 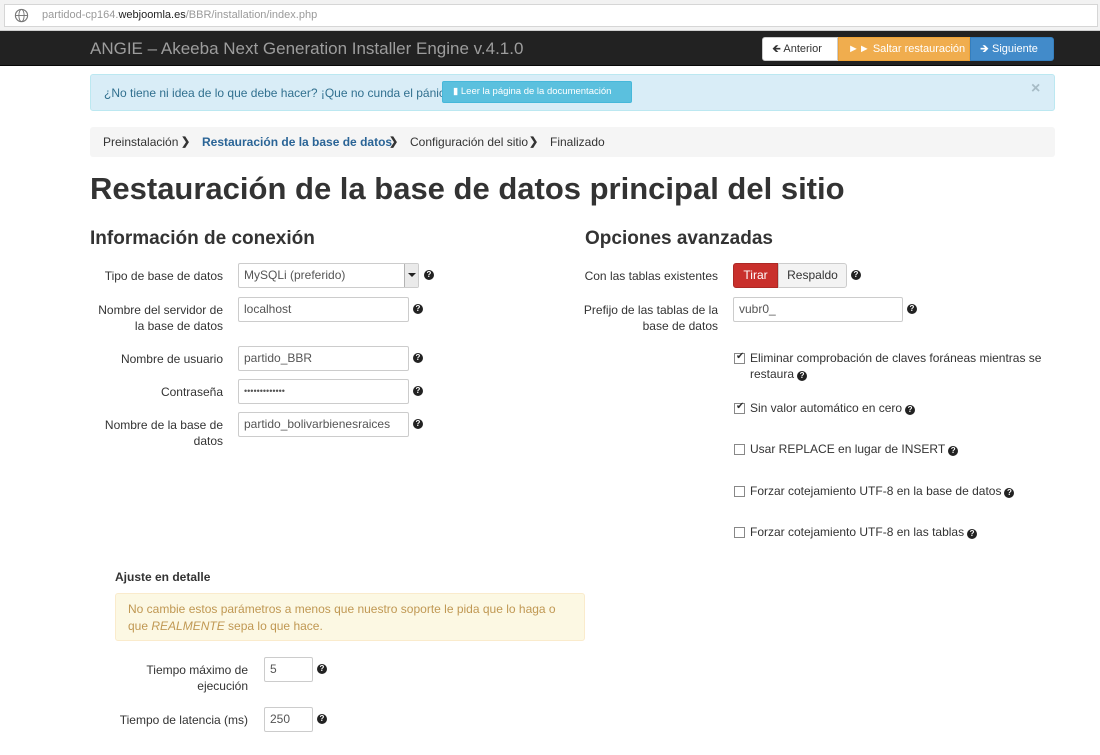 I want to click on fine-tuning-heading: Ajuste en detalle, so click(x=163, y=577).